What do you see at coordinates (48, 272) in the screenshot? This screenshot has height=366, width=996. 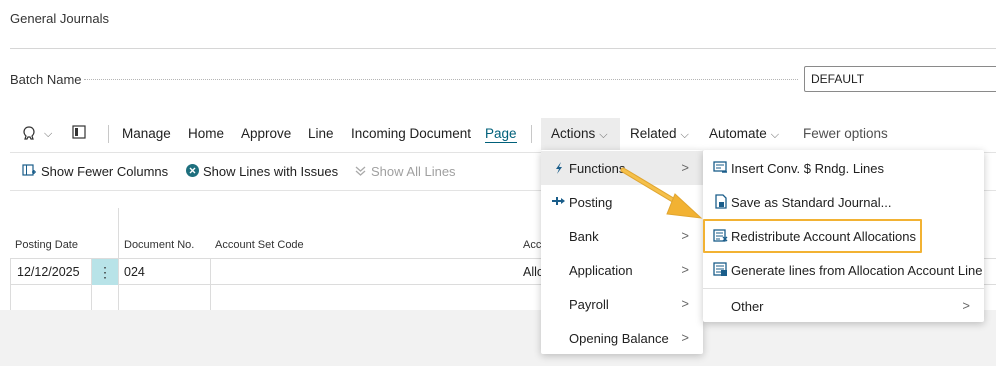 I see `cell-posting-date: 12/12/2025` at bounding box center [48, 272].